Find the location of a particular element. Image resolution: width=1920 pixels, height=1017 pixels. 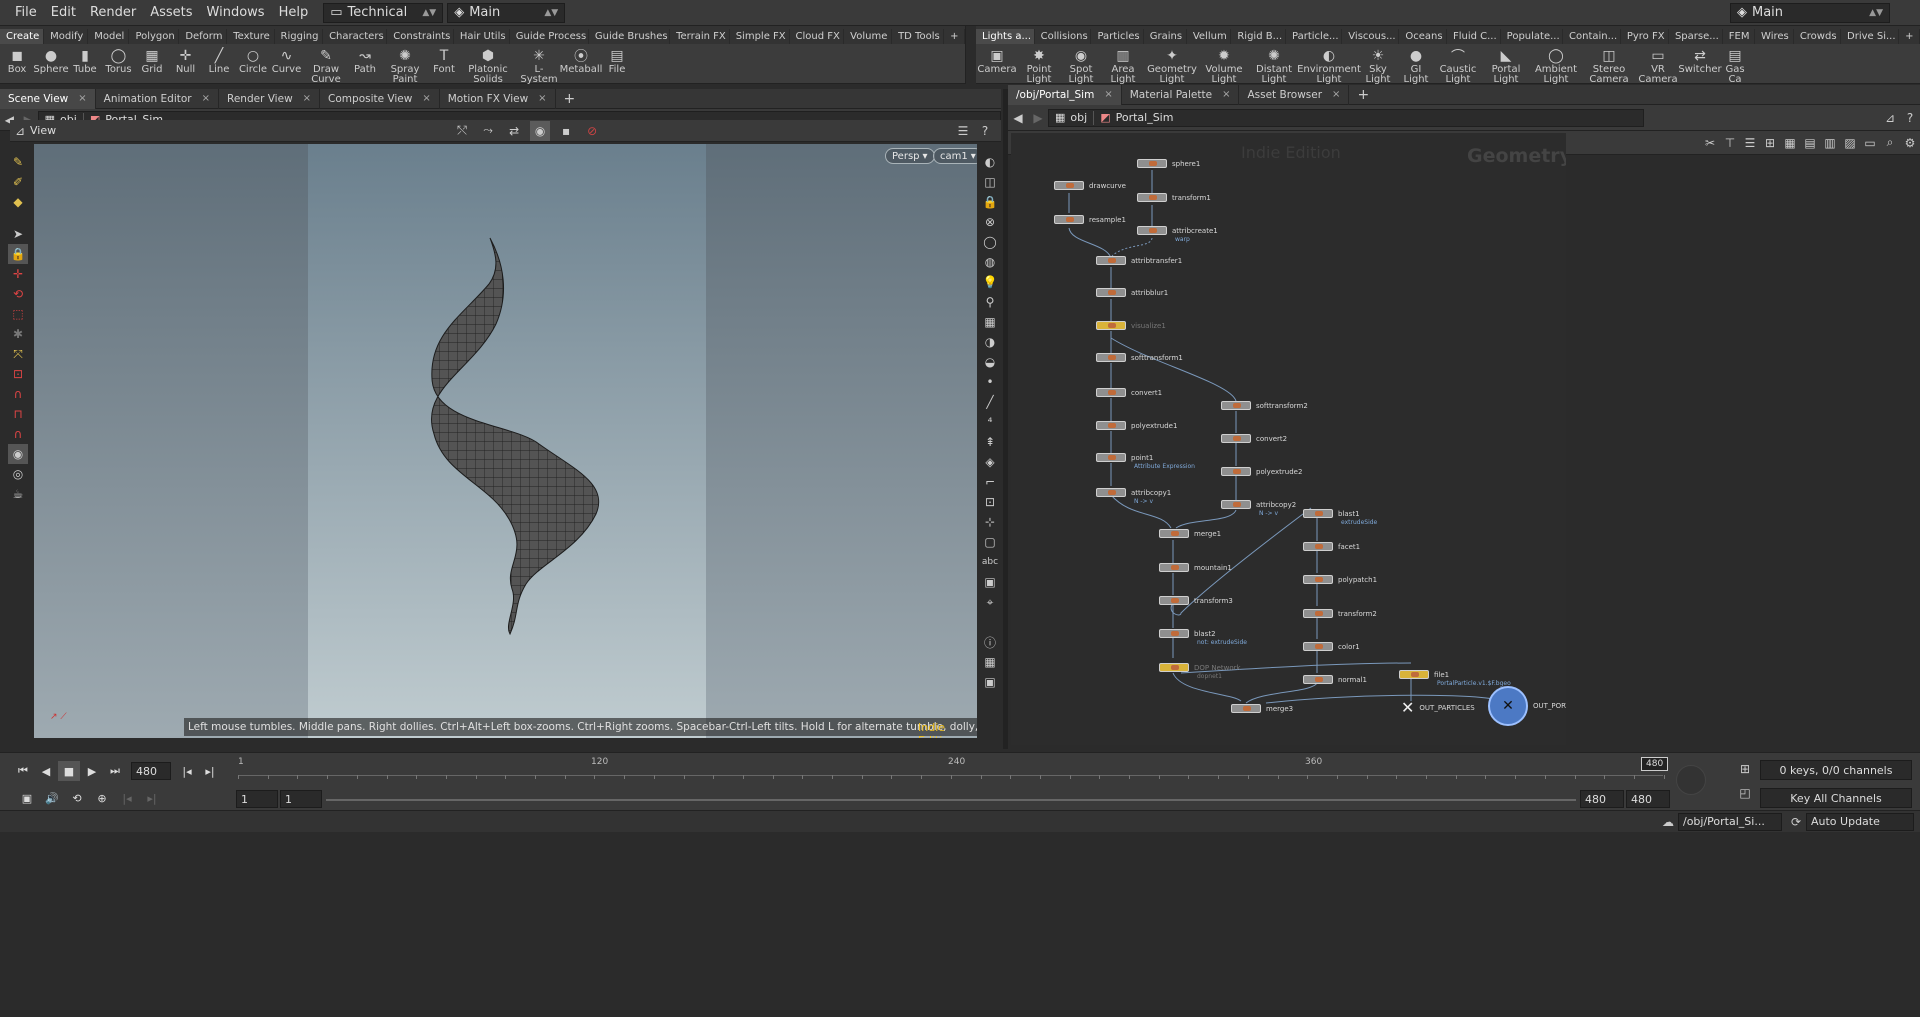

shelf-tab-wires: Wires is located at coordinates (1774, 36).